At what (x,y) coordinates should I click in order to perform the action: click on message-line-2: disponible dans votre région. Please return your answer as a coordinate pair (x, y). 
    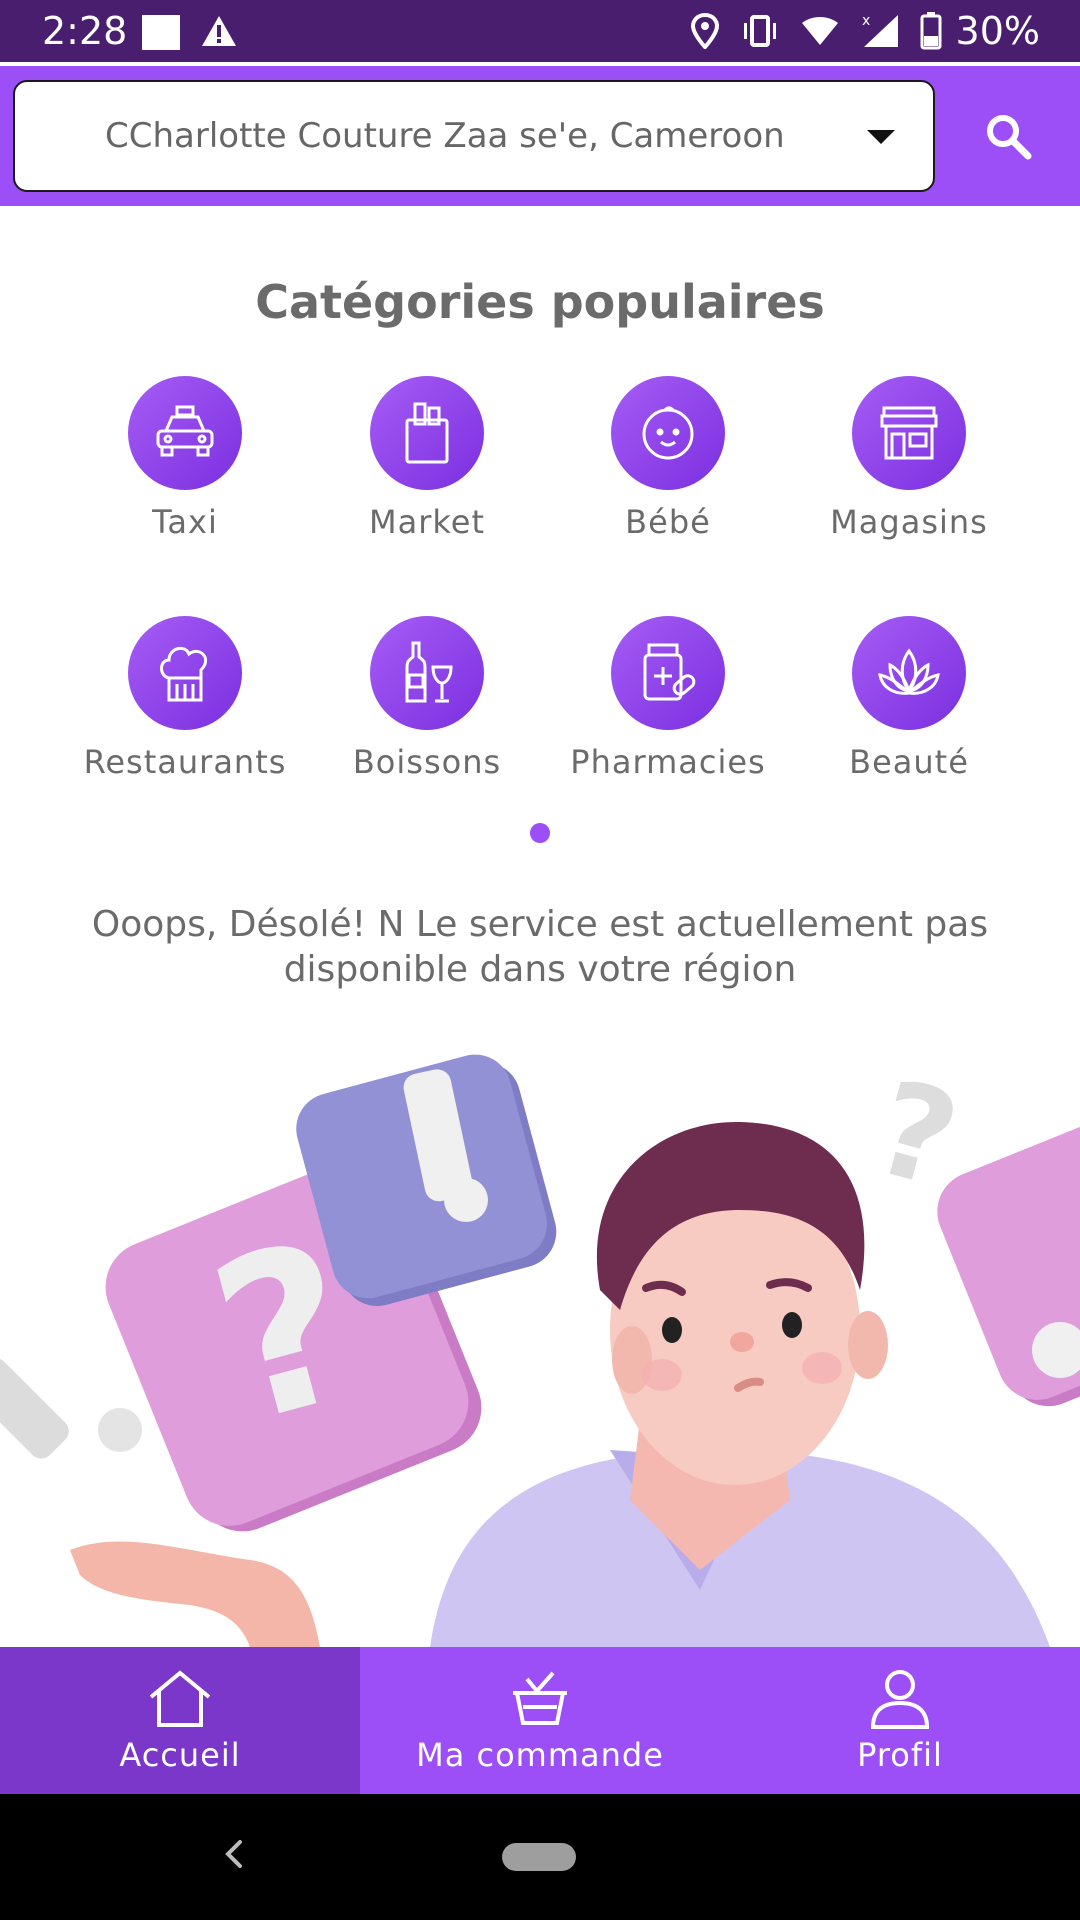
    Looking at the image, I should click on (540, 969).